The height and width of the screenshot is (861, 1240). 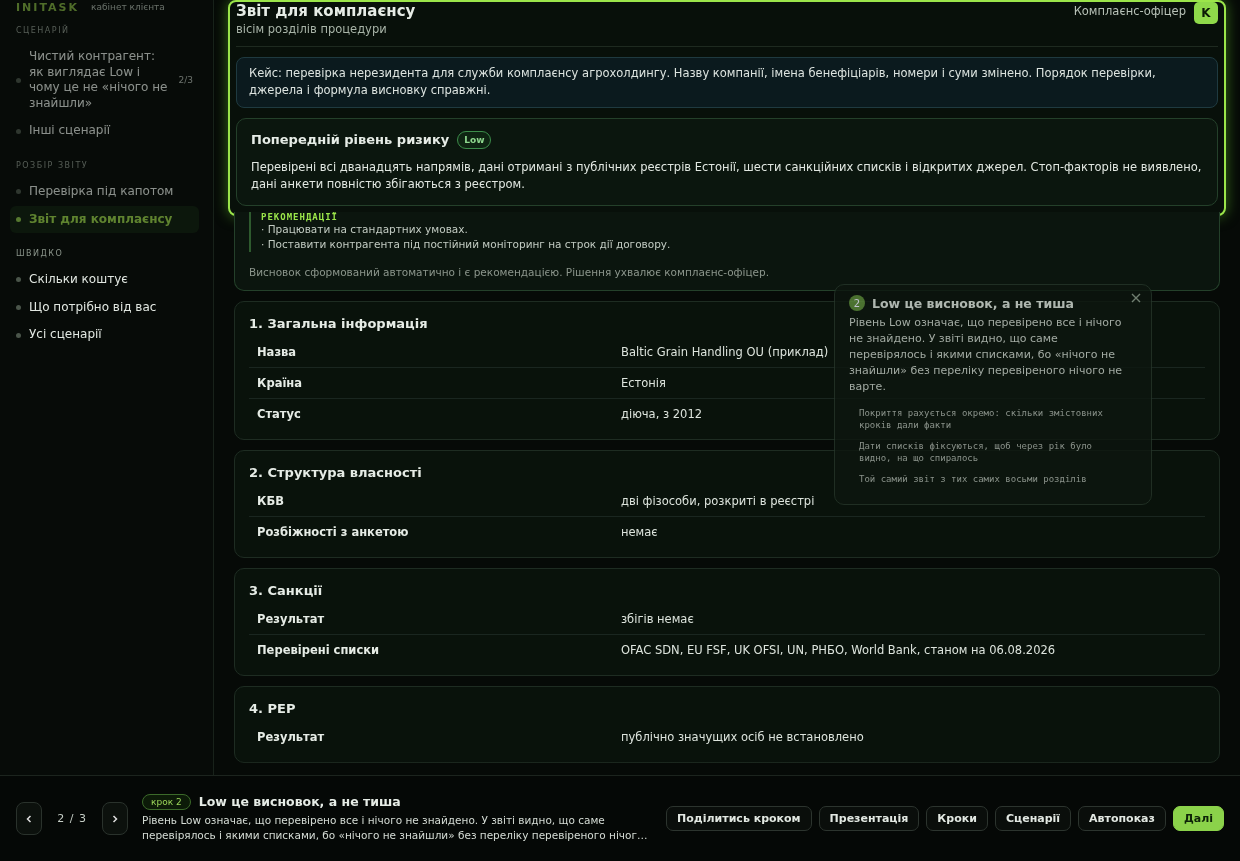 What do you see at coordinates (466, 245) in the screenshot?
I see `recommendation: · Поставити контрагента під постійний моніторинг на строк дії договору.` at bounding box center [466, 245].